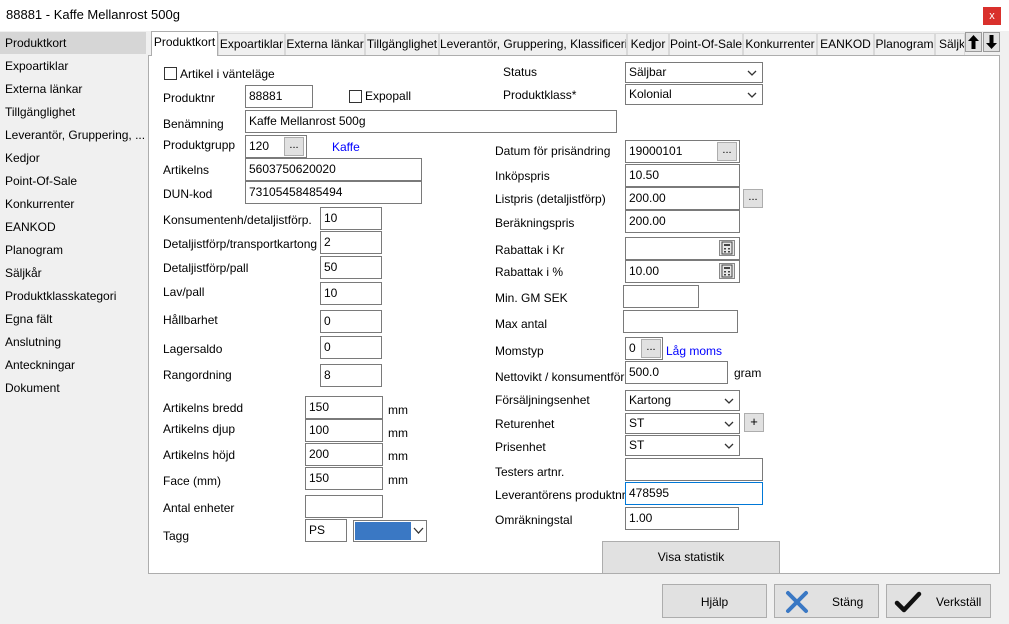  Describe the element at coordinates (826, 601) in the screenshot. I see `close-button: Stäng` at that location.